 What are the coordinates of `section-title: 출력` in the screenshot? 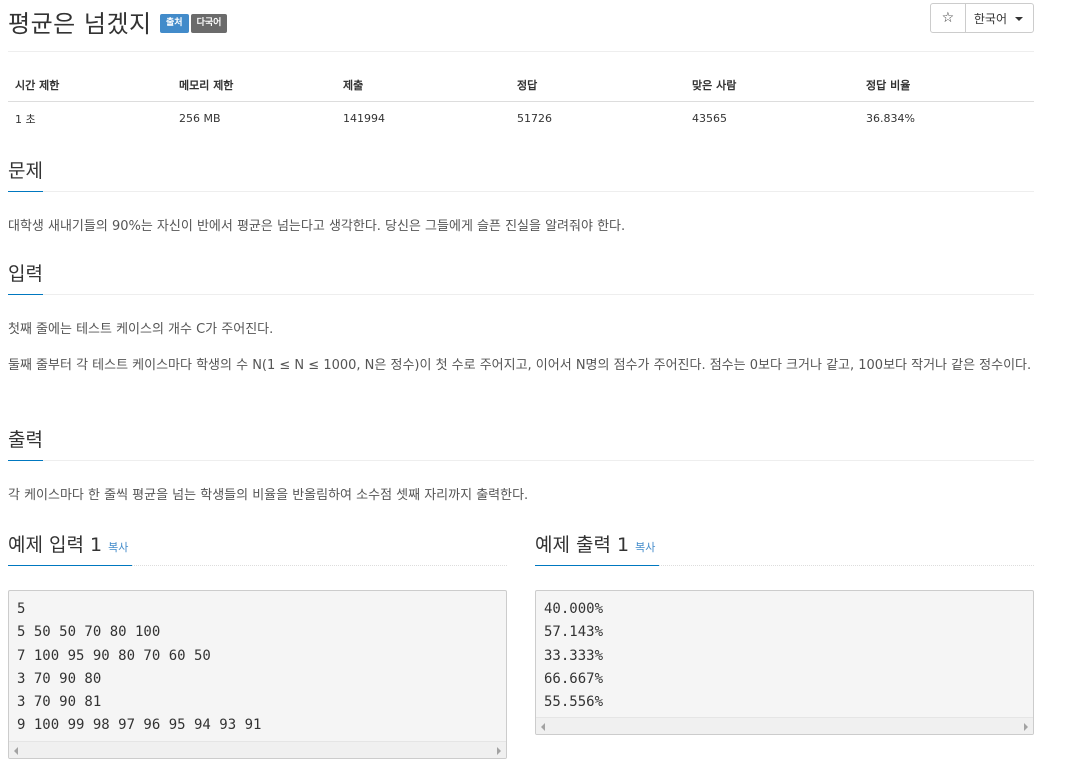 It's located at (25, 445).